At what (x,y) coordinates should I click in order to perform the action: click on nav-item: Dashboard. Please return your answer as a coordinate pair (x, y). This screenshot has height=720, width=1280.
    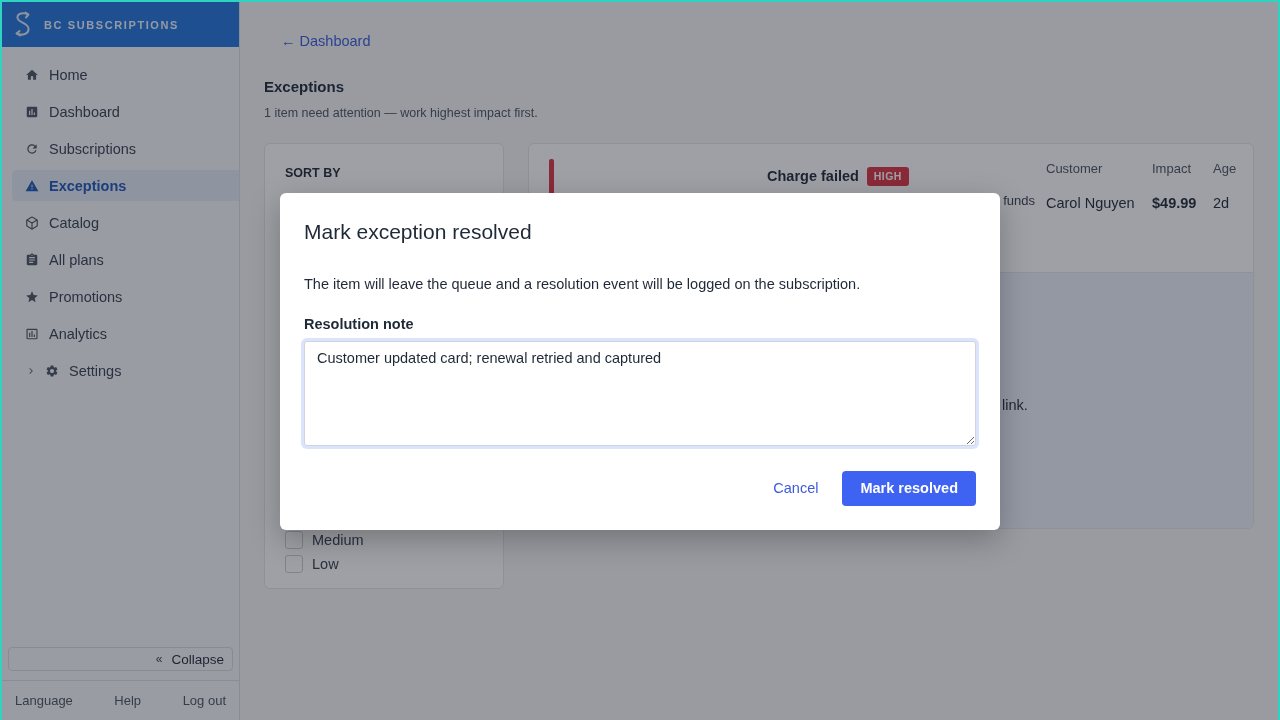
    Looking at the image, I should click on (125, 111).